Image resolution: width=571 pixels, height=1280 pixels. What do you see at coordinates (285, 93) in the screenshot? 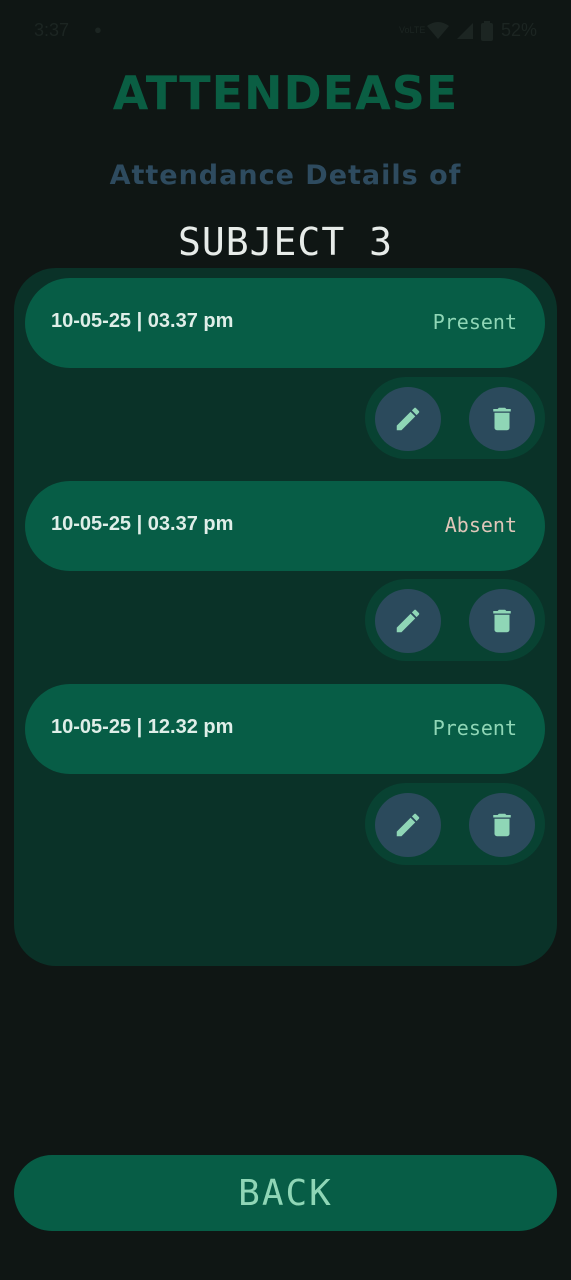
I see `app-title: ATTENDEASE` at bounding box center [285, 93].